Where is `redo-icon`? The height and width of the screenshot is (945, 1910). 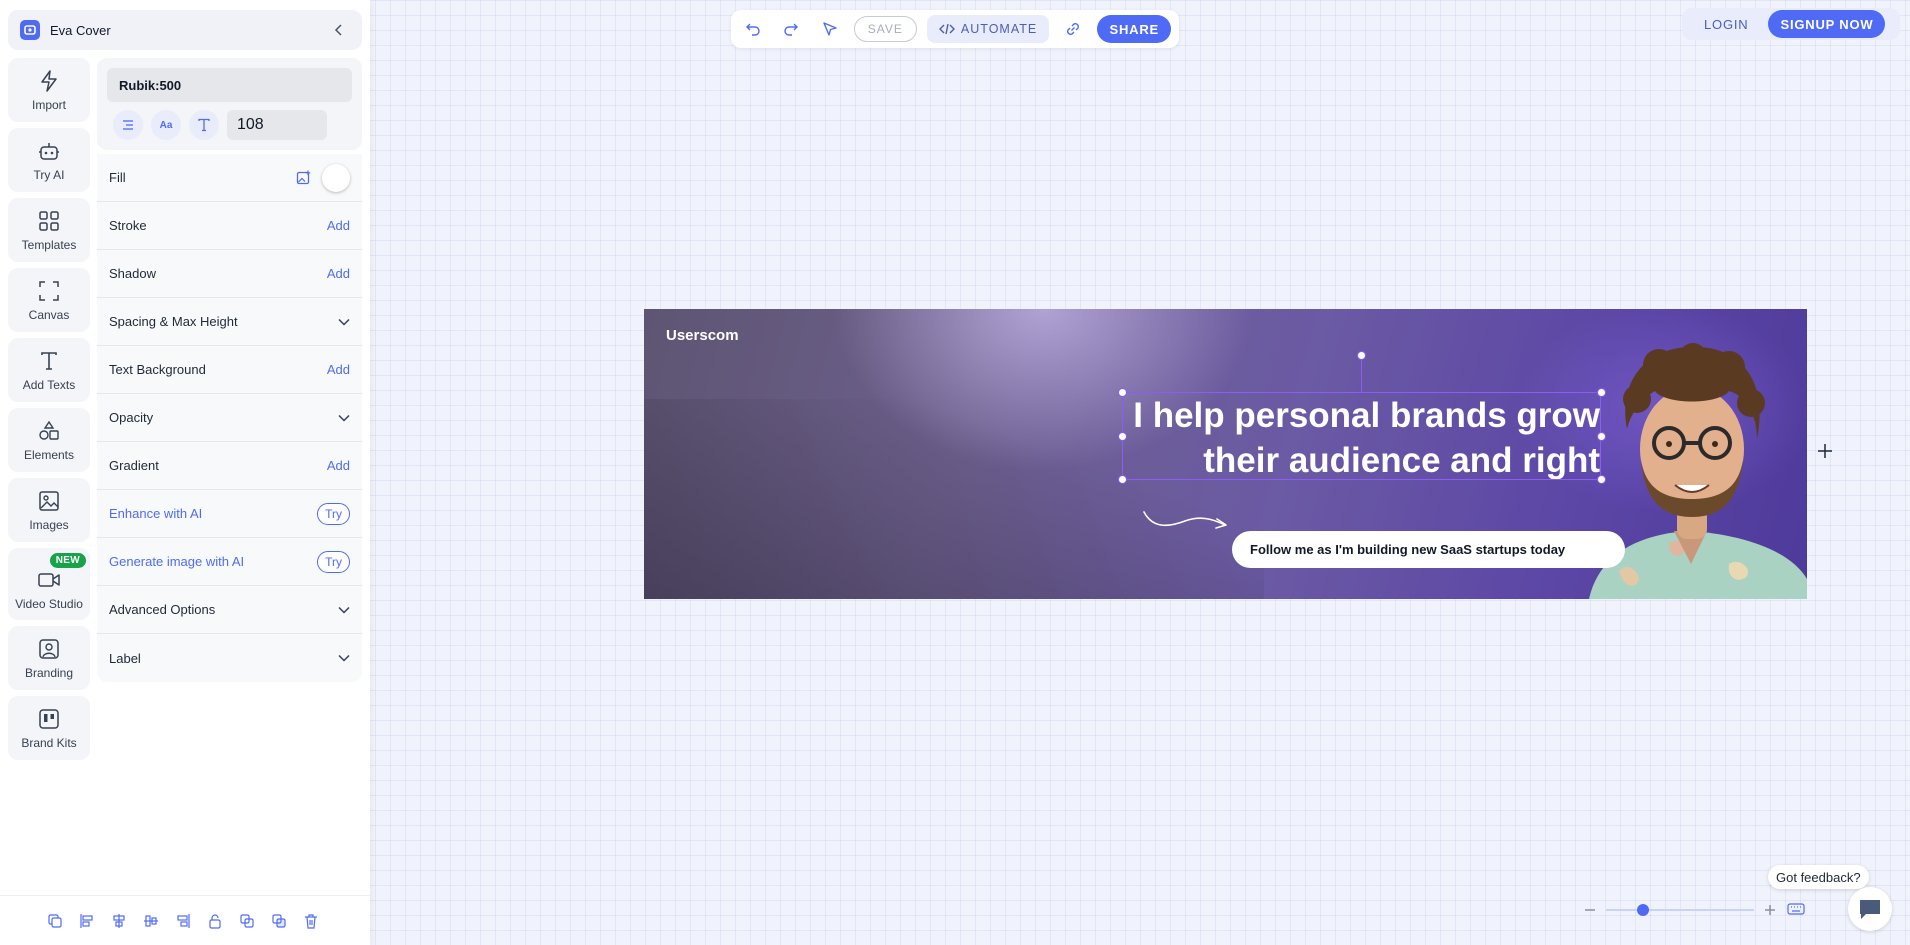 redo-icon is located at coordinates (791, 29).